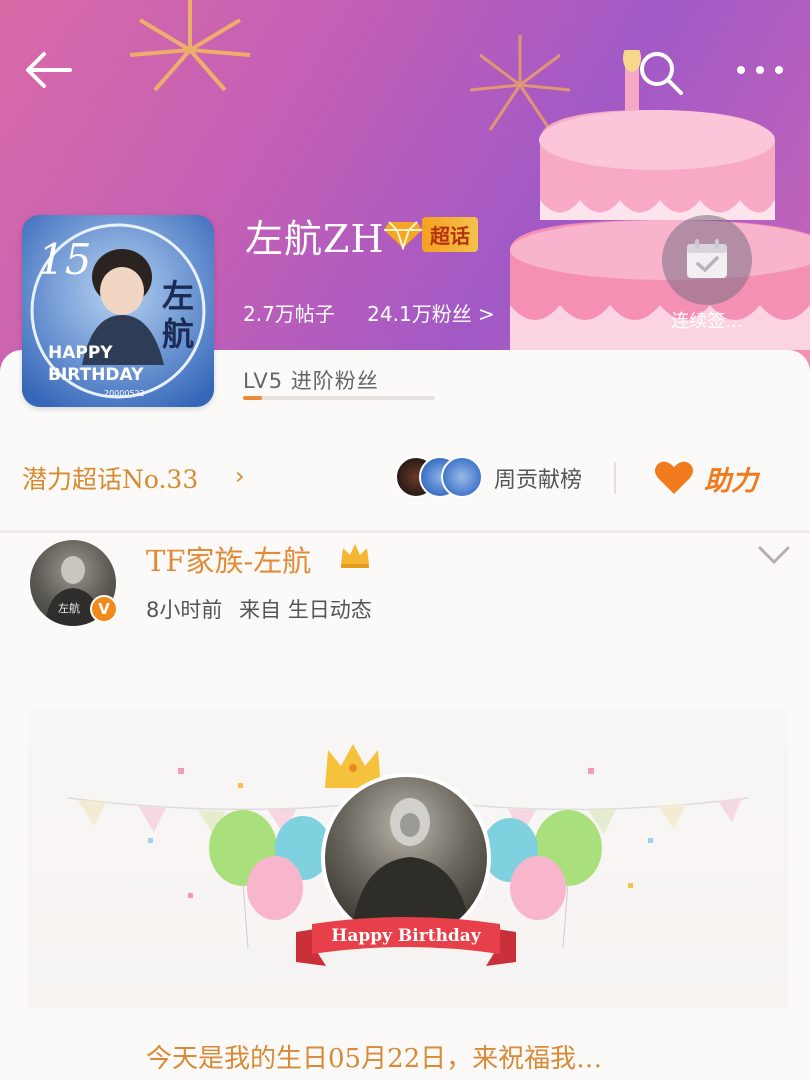 This screenshot has width=810, height=1080. I want to click on crown-icon, so click(355, 556).